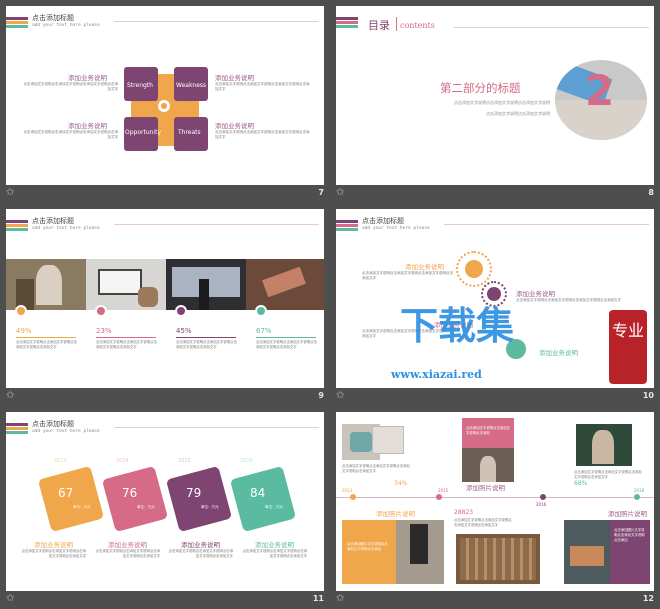 This screenshot has width=660, height=609. Describe the element at coordinates (126, 284) in the screenshot. I see `photo-laptop` at that location.